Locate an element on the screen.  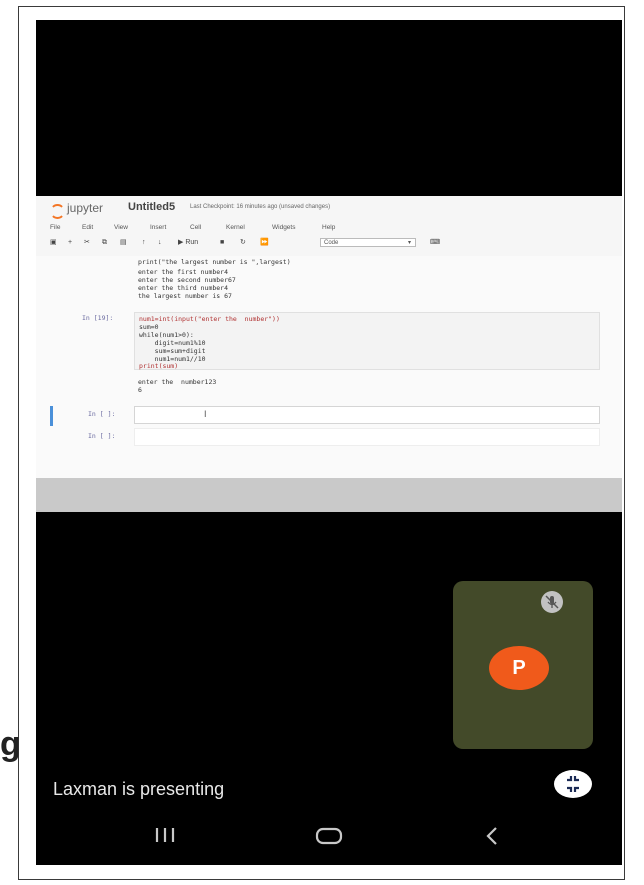
recents-icon is located at coordinates (165, 835).